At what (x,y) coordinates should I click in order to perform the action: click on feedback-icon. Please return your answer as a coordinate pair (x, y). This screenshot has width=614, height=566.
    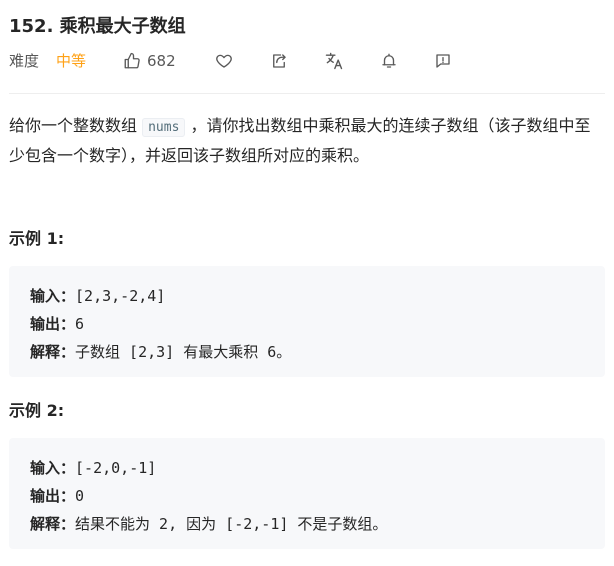
    Looking at the image, I should click on (443, 61).